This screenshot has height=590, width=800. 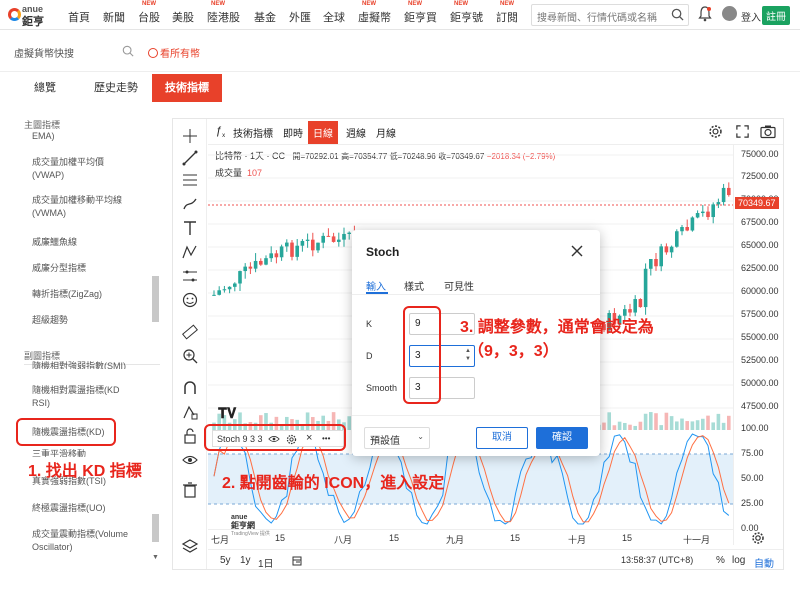 What do you see at coordinates (155, 557) in the screenshot?
I see `scroll-down-icon: ▼` at bounding box center [155, 557].